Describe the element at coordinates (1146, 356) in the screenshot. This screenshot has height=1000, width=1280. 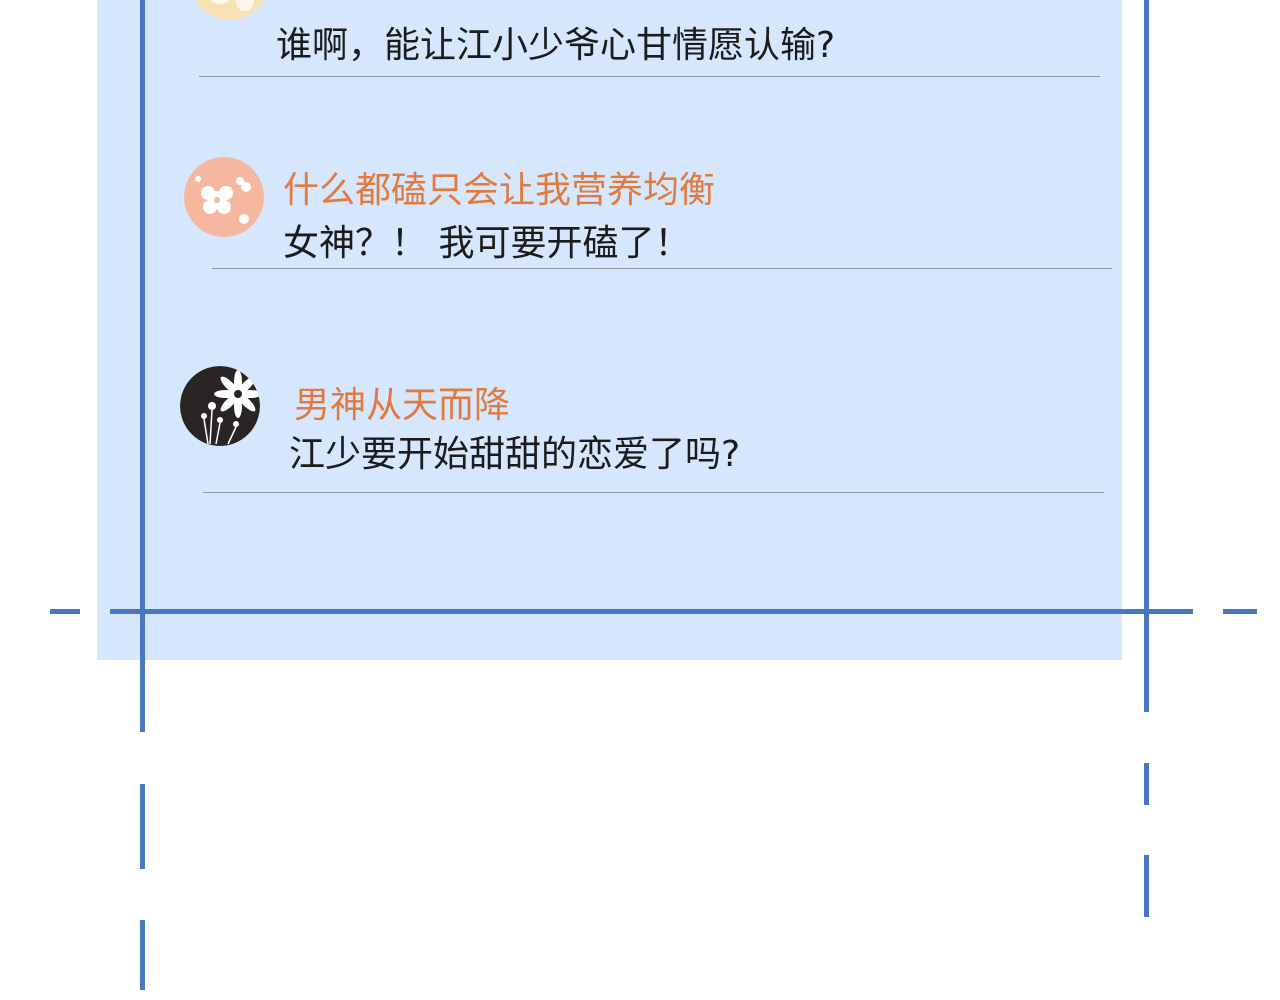
I see `frame-line-right` at that location.